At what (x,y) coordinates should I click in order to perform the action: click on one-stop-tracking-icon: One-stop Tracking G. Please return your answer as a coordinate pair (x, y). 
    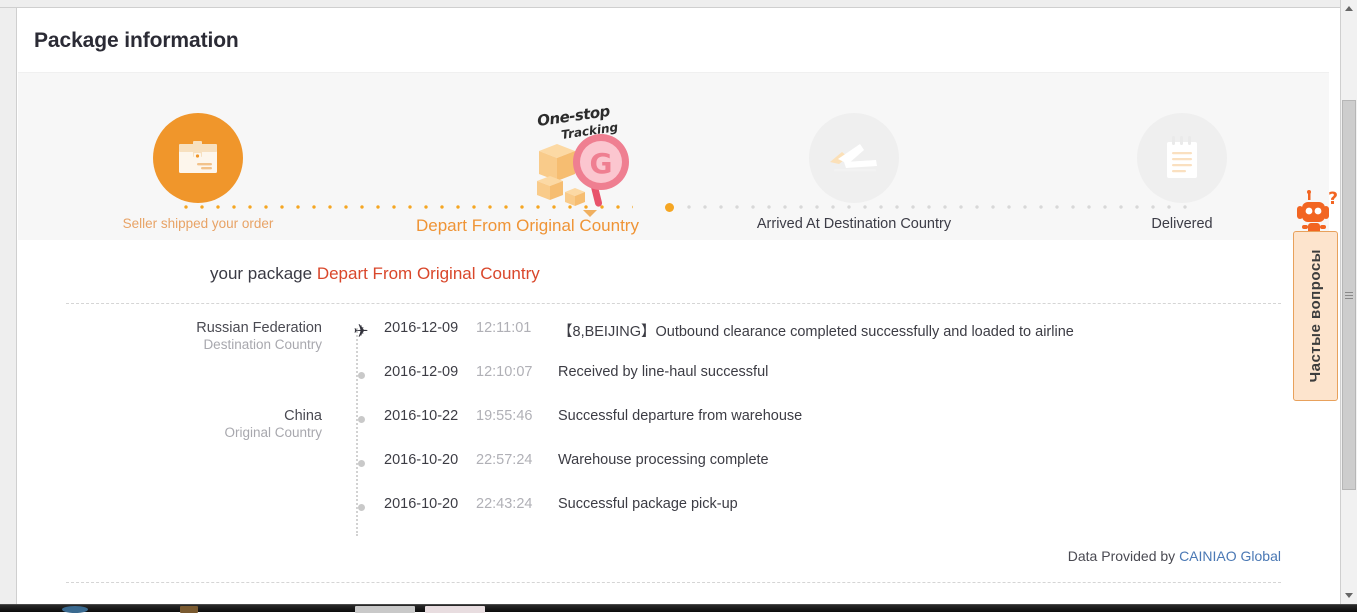
    Looking at the image, I should click on (555, 159).